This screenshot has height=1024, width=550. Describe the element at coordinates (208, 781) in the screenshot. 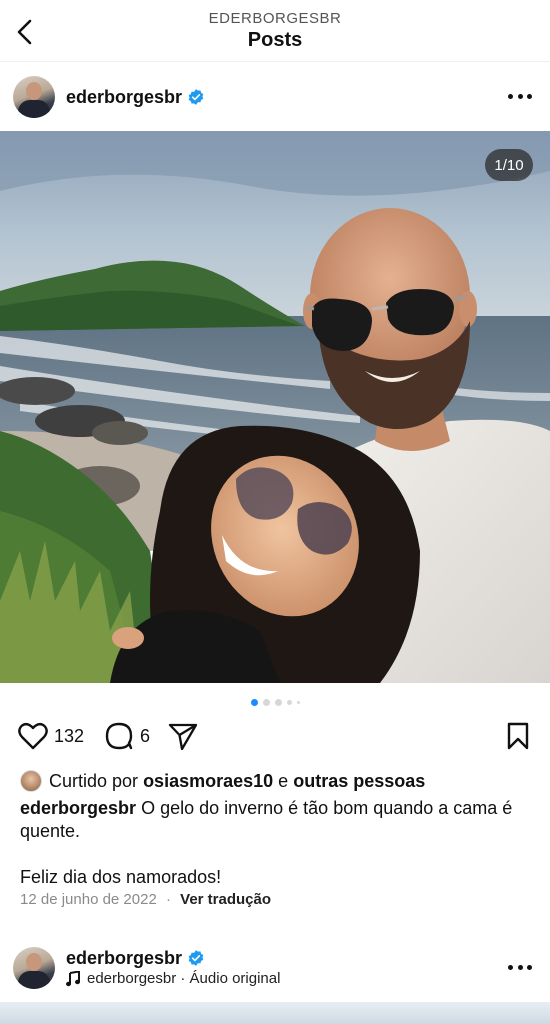

I see `liked-by-user: osiasmoraes10` at that location.